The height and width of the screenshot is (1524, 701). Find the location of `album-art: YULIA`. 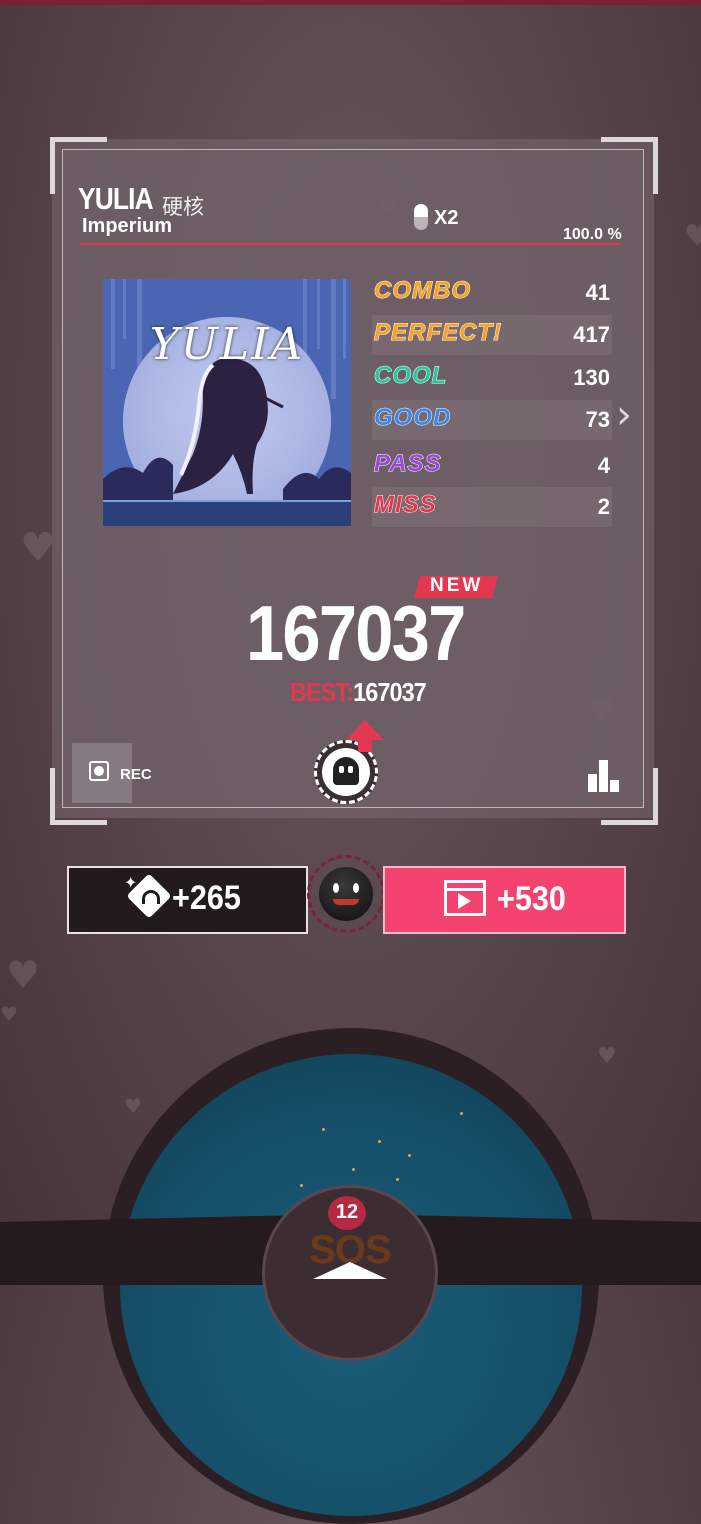

album-art: YULIA is located at coordinates (227, 402).